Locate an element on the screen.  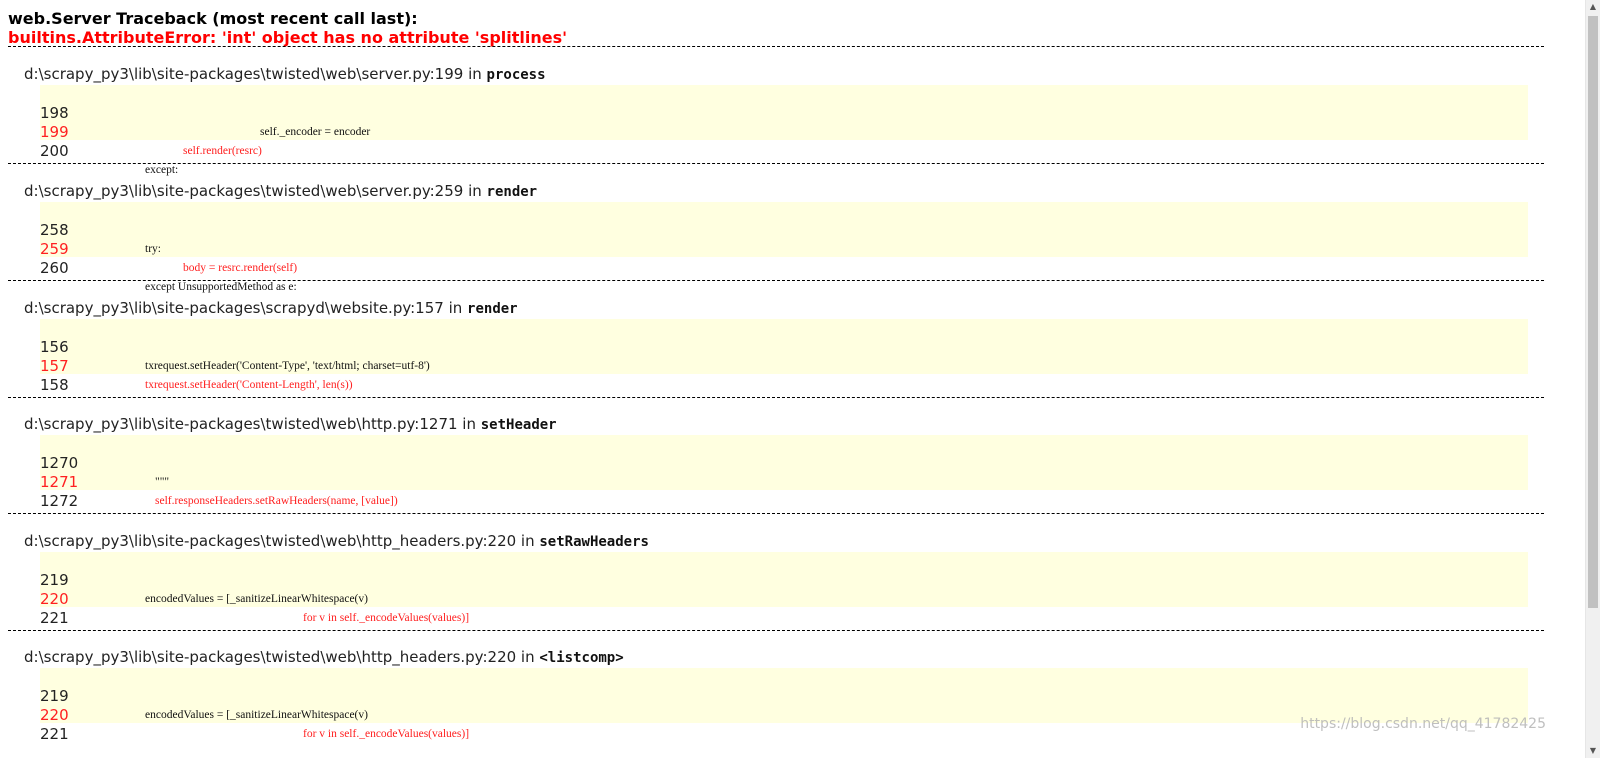
code-line: 158 is located at coordinates (55, 375).